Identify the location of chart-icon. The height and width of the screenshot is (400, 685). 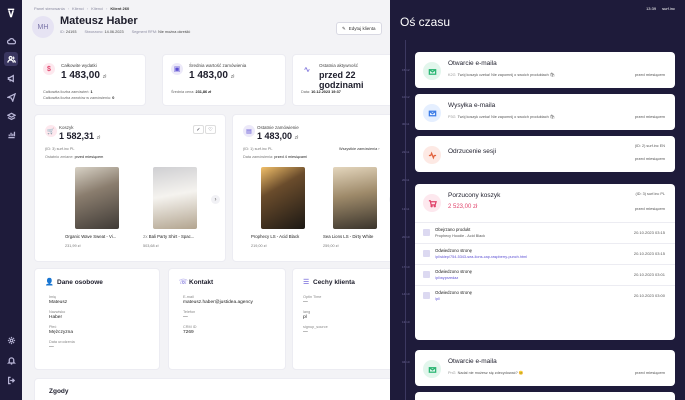
(11, 134).